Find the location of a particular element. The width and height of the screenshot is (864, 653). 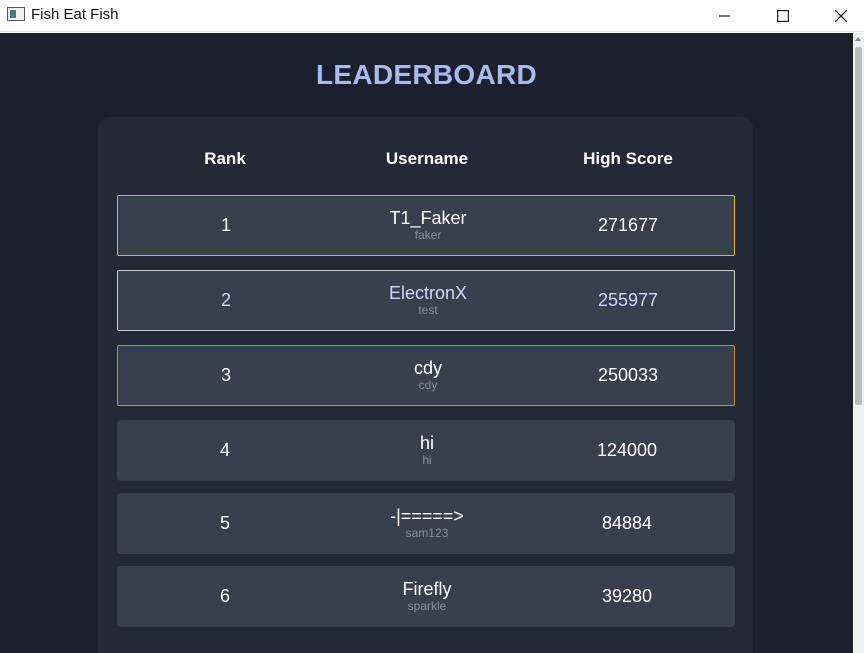

maximize-button is located at coordinates (783, 16).